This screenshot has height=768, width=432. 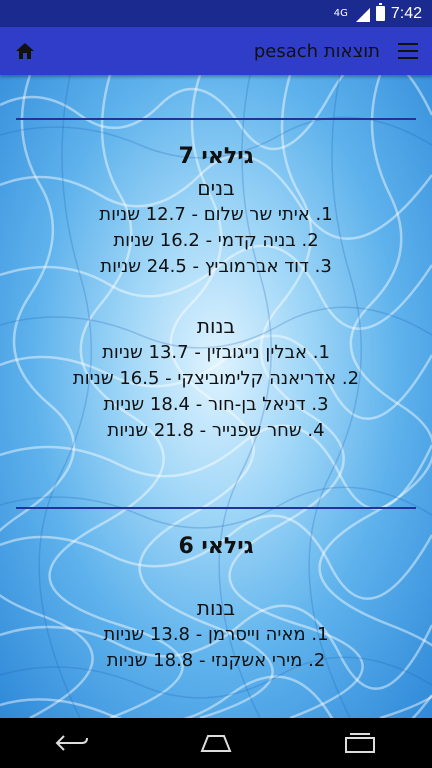 I want to click on result-row: 2. בניה קדמי - 16.2 שניות, so click(x=216, y=240).